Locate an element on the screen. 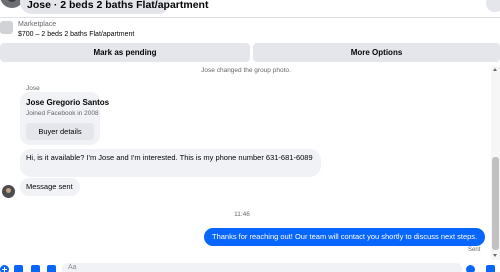 The image size is (500, 272). message-input is located at coordinates (262, 267).